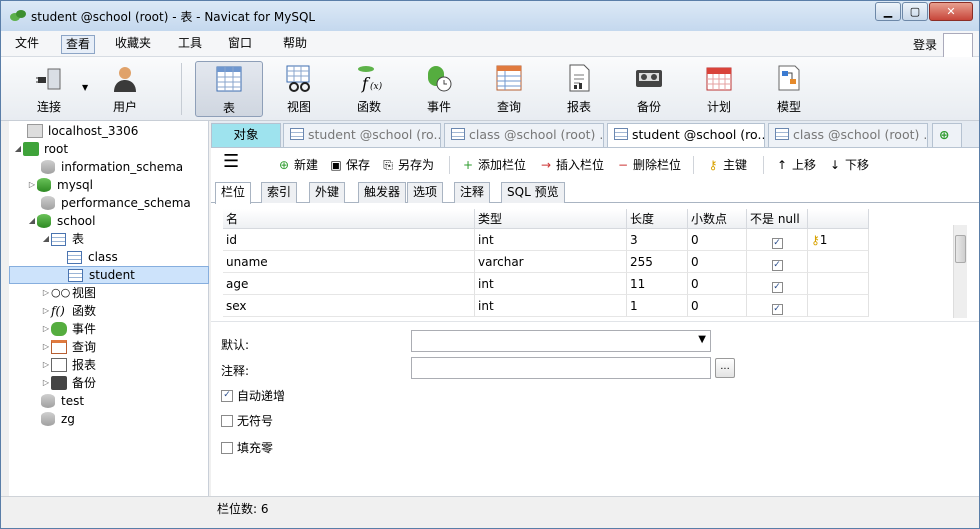 This screenshot has height=529, width=980. What do you see at coordinates (240, 44) in the screenshot?
I see `menu-window: 窗口` at bounding box center [240, 44].